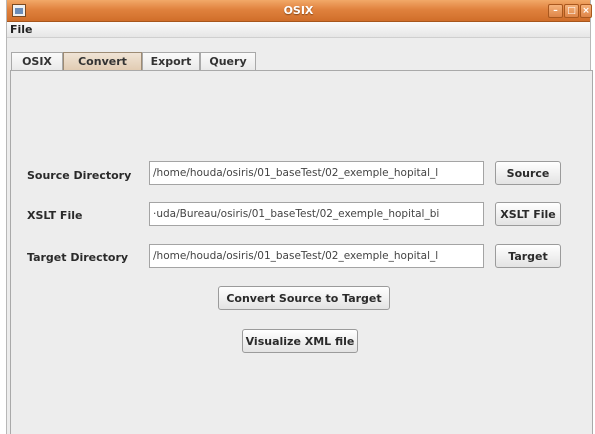  What do you see at coordinates (21, 29) in the screenshot?
I see `menu-file: File` at bounding box center [21, 29].